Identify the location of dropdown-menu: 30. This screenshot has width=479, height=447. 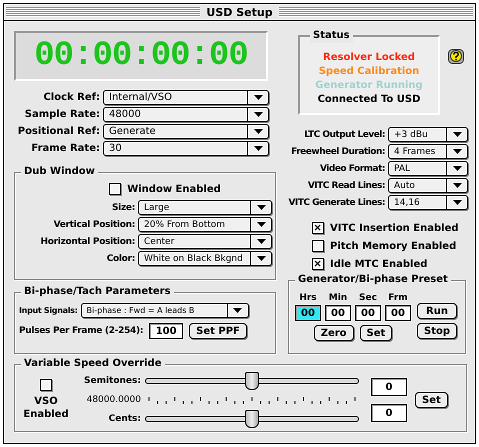
(186, 148).